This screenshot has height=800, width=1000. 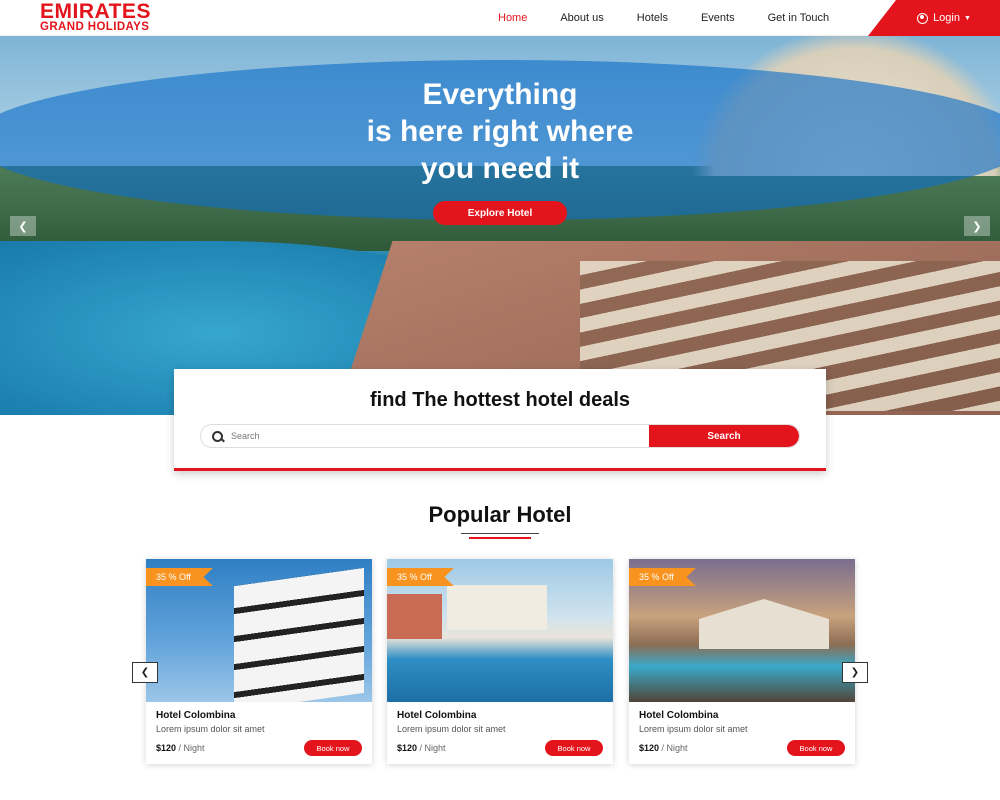 What do you see at coordinates (500, 168) in the screenshot?
I see `hero-title-line3: you need it` at bounding box center [500, 168].